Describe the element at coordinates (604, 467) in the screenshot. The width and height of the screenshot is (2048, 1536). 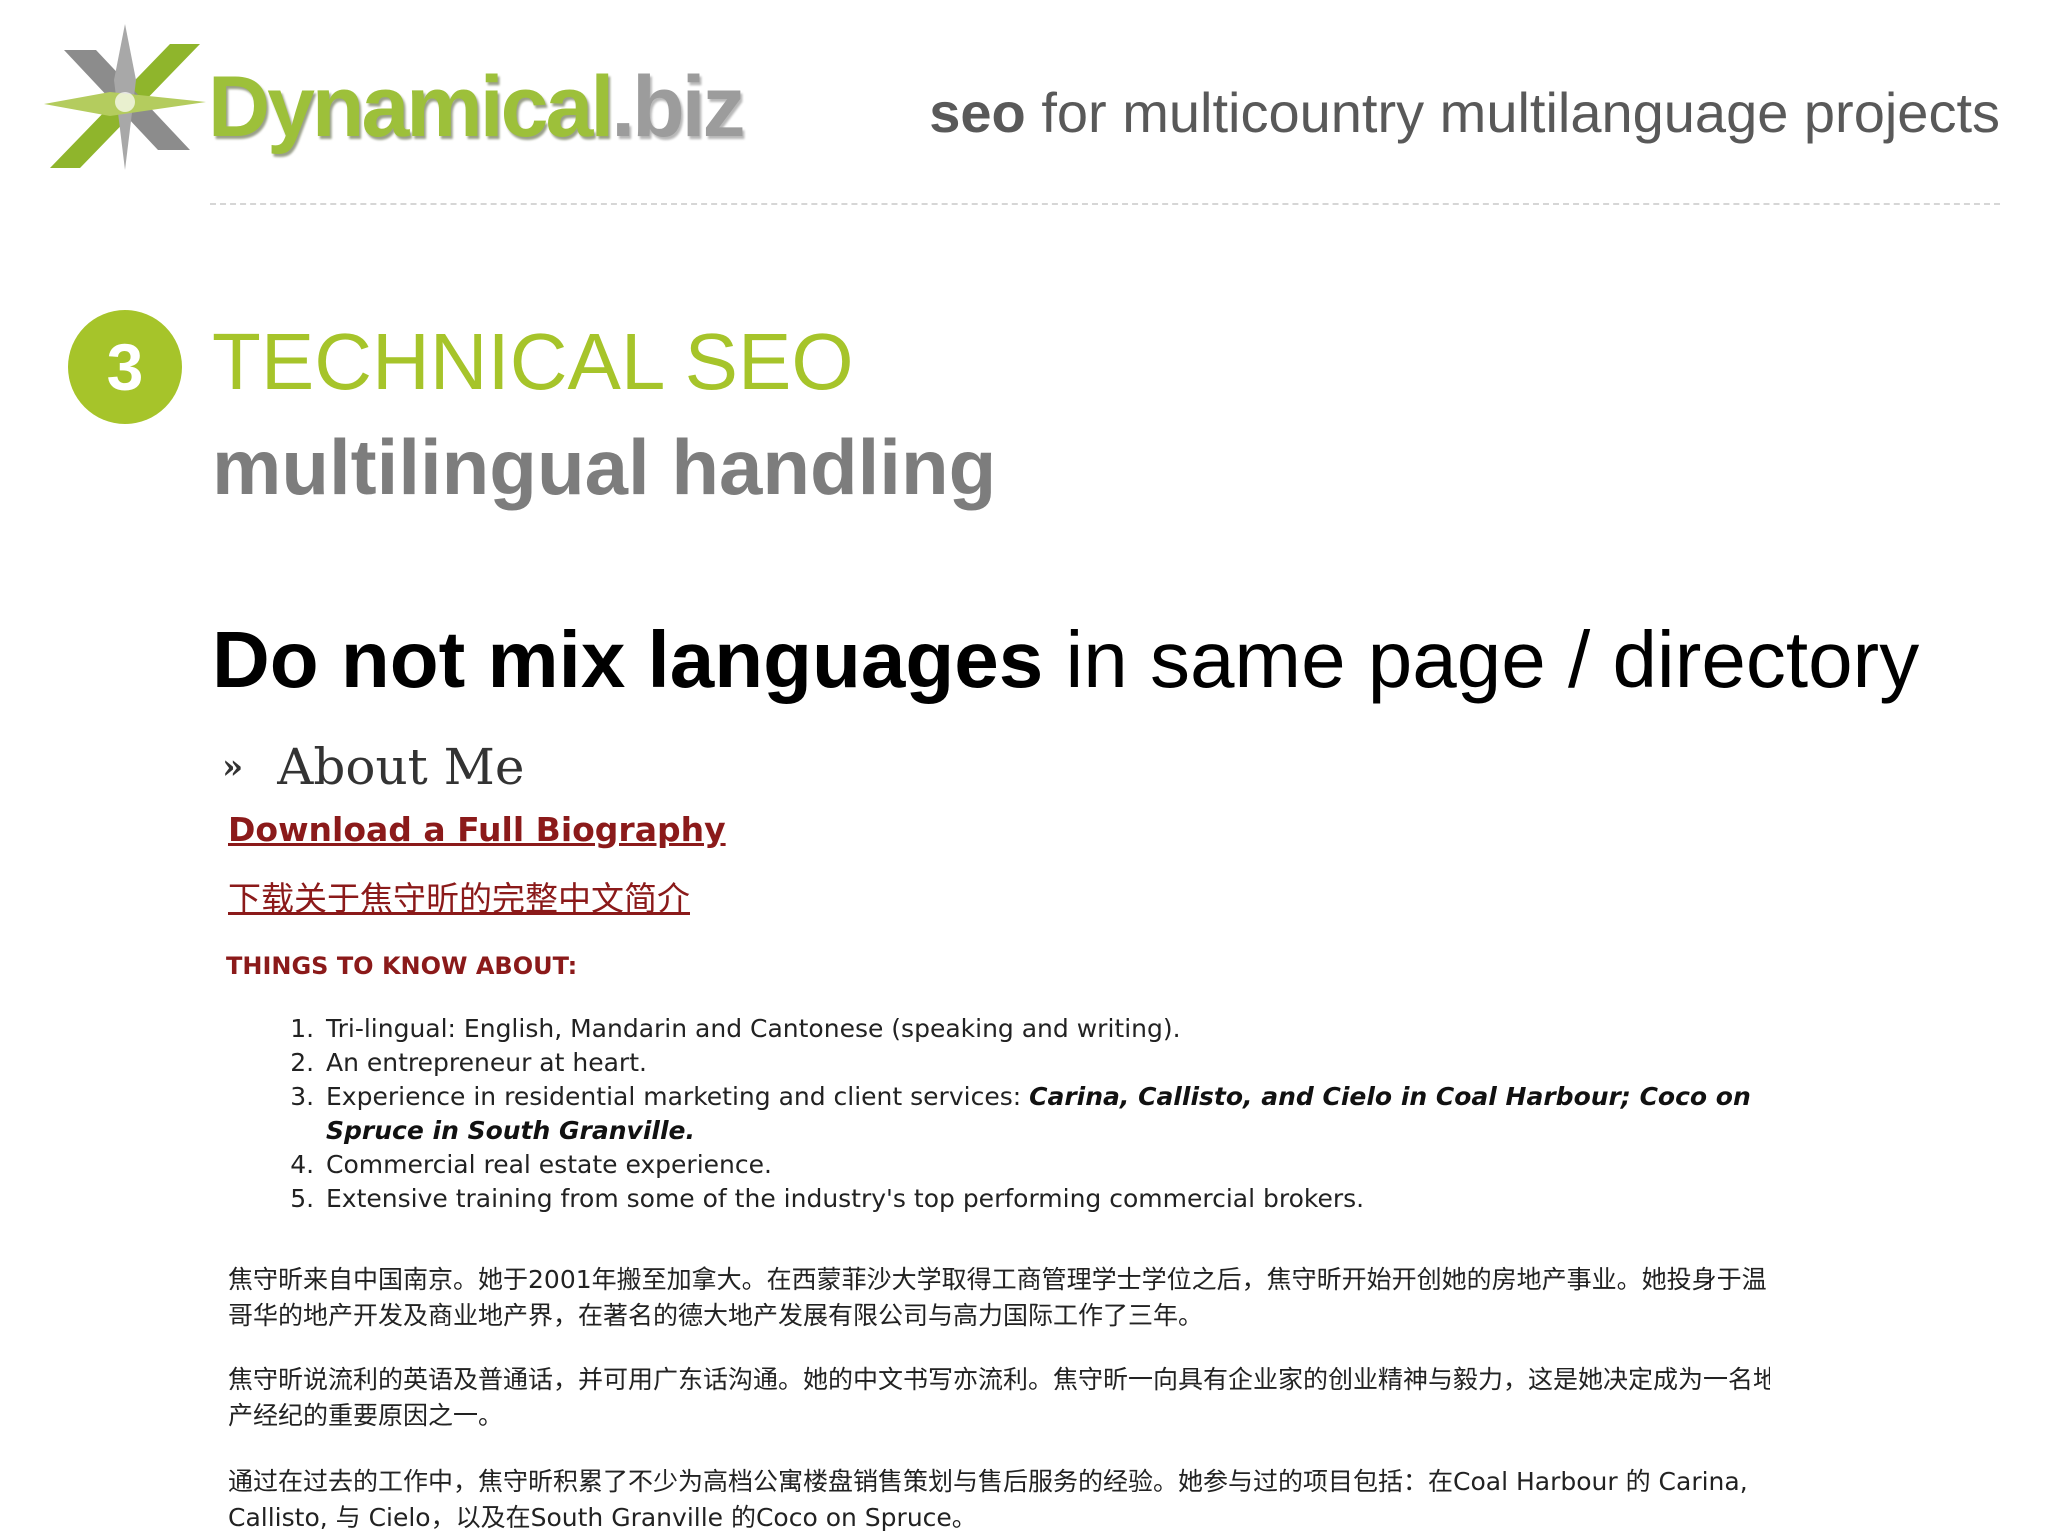
I see `section-subtitle: multilingual handling` at that location.